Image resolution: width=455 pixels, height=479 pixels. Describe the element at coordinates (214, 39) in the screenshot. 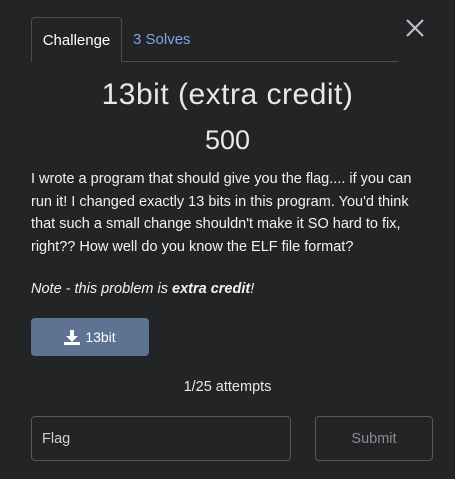

I see `challenge-tabs: Challenge 3 Solves` at that location.